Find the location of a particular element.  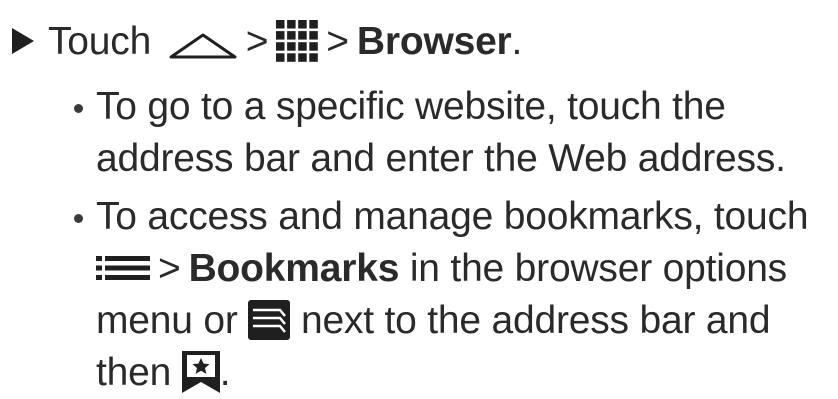

bullet-2-line-2: > Bookmarks in the browser options is located at coordinates (441, 269).